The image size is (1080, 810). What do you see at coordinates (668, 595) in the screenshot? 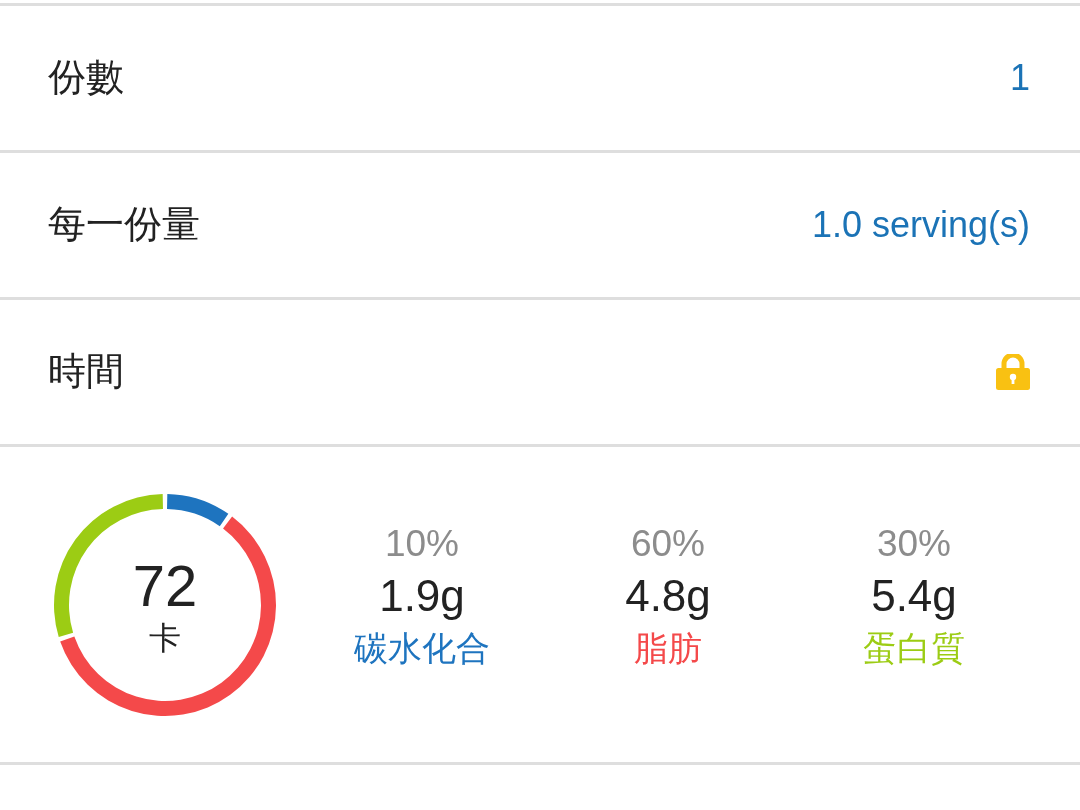
I see `macro-amount: 4.8g` at bounding box center [668, 595].